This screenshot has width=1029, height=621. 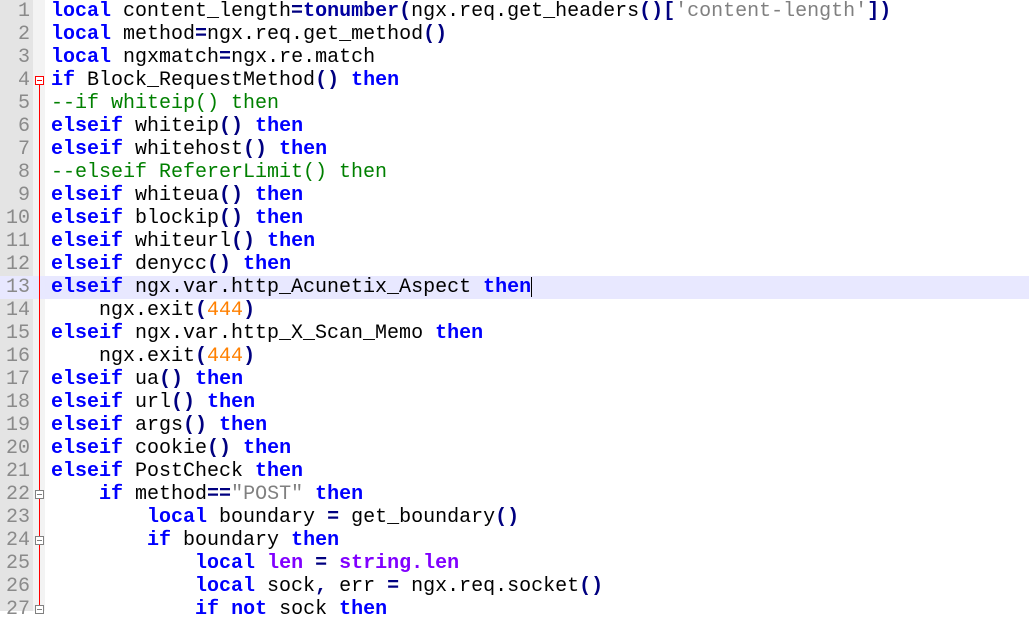 What do you see at coordinates (514, 34) in the screenshot?
I see `code-line: 2 local method=ngx.req.get_method()` at bounding box center [514, 34].